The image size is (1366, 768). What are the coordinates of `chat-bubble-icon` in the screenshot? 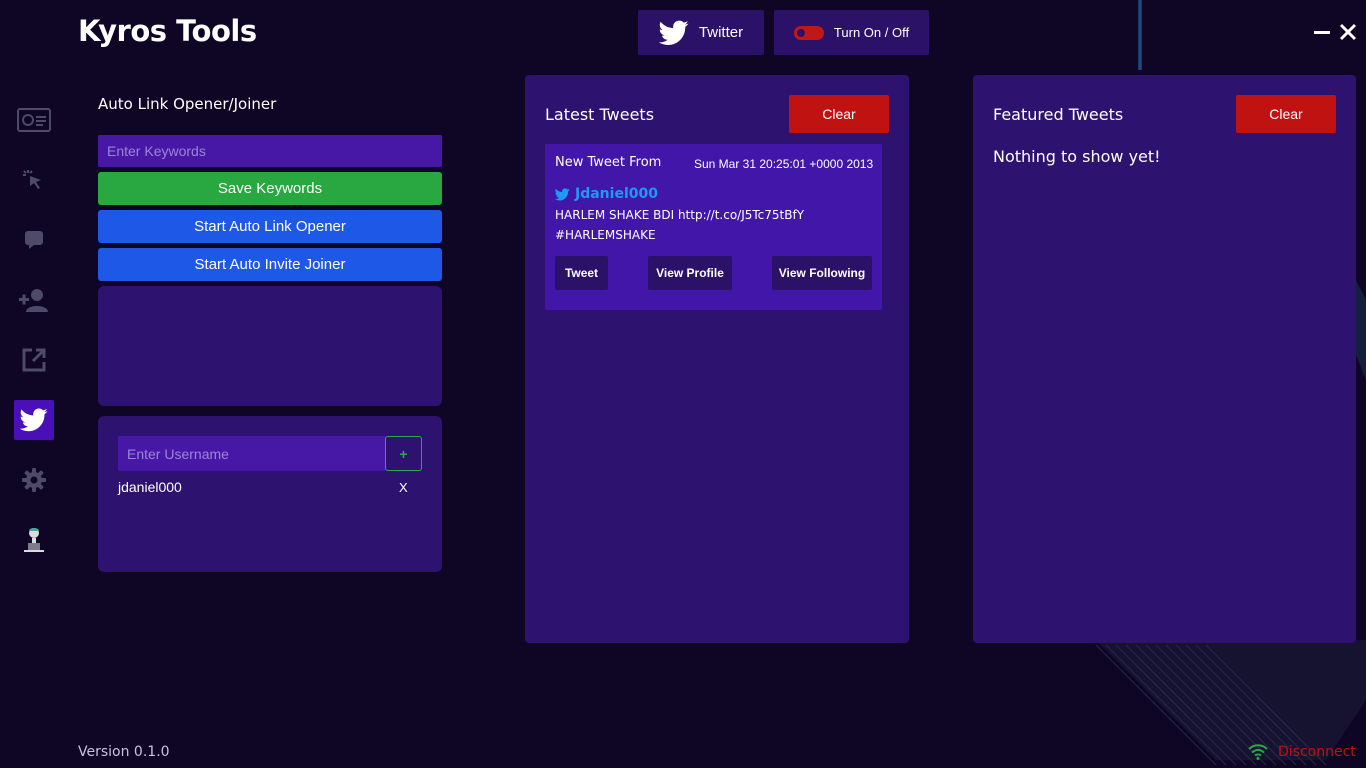 It's located at (34, 240).